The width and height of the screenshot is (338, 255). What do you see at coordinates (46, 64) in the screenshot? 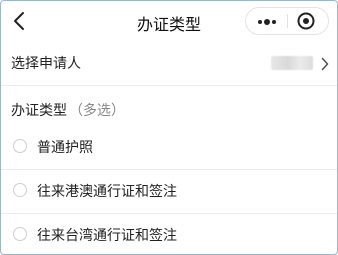
I see `applicant-label: 选择申请人` at bounding box center [46, 64].